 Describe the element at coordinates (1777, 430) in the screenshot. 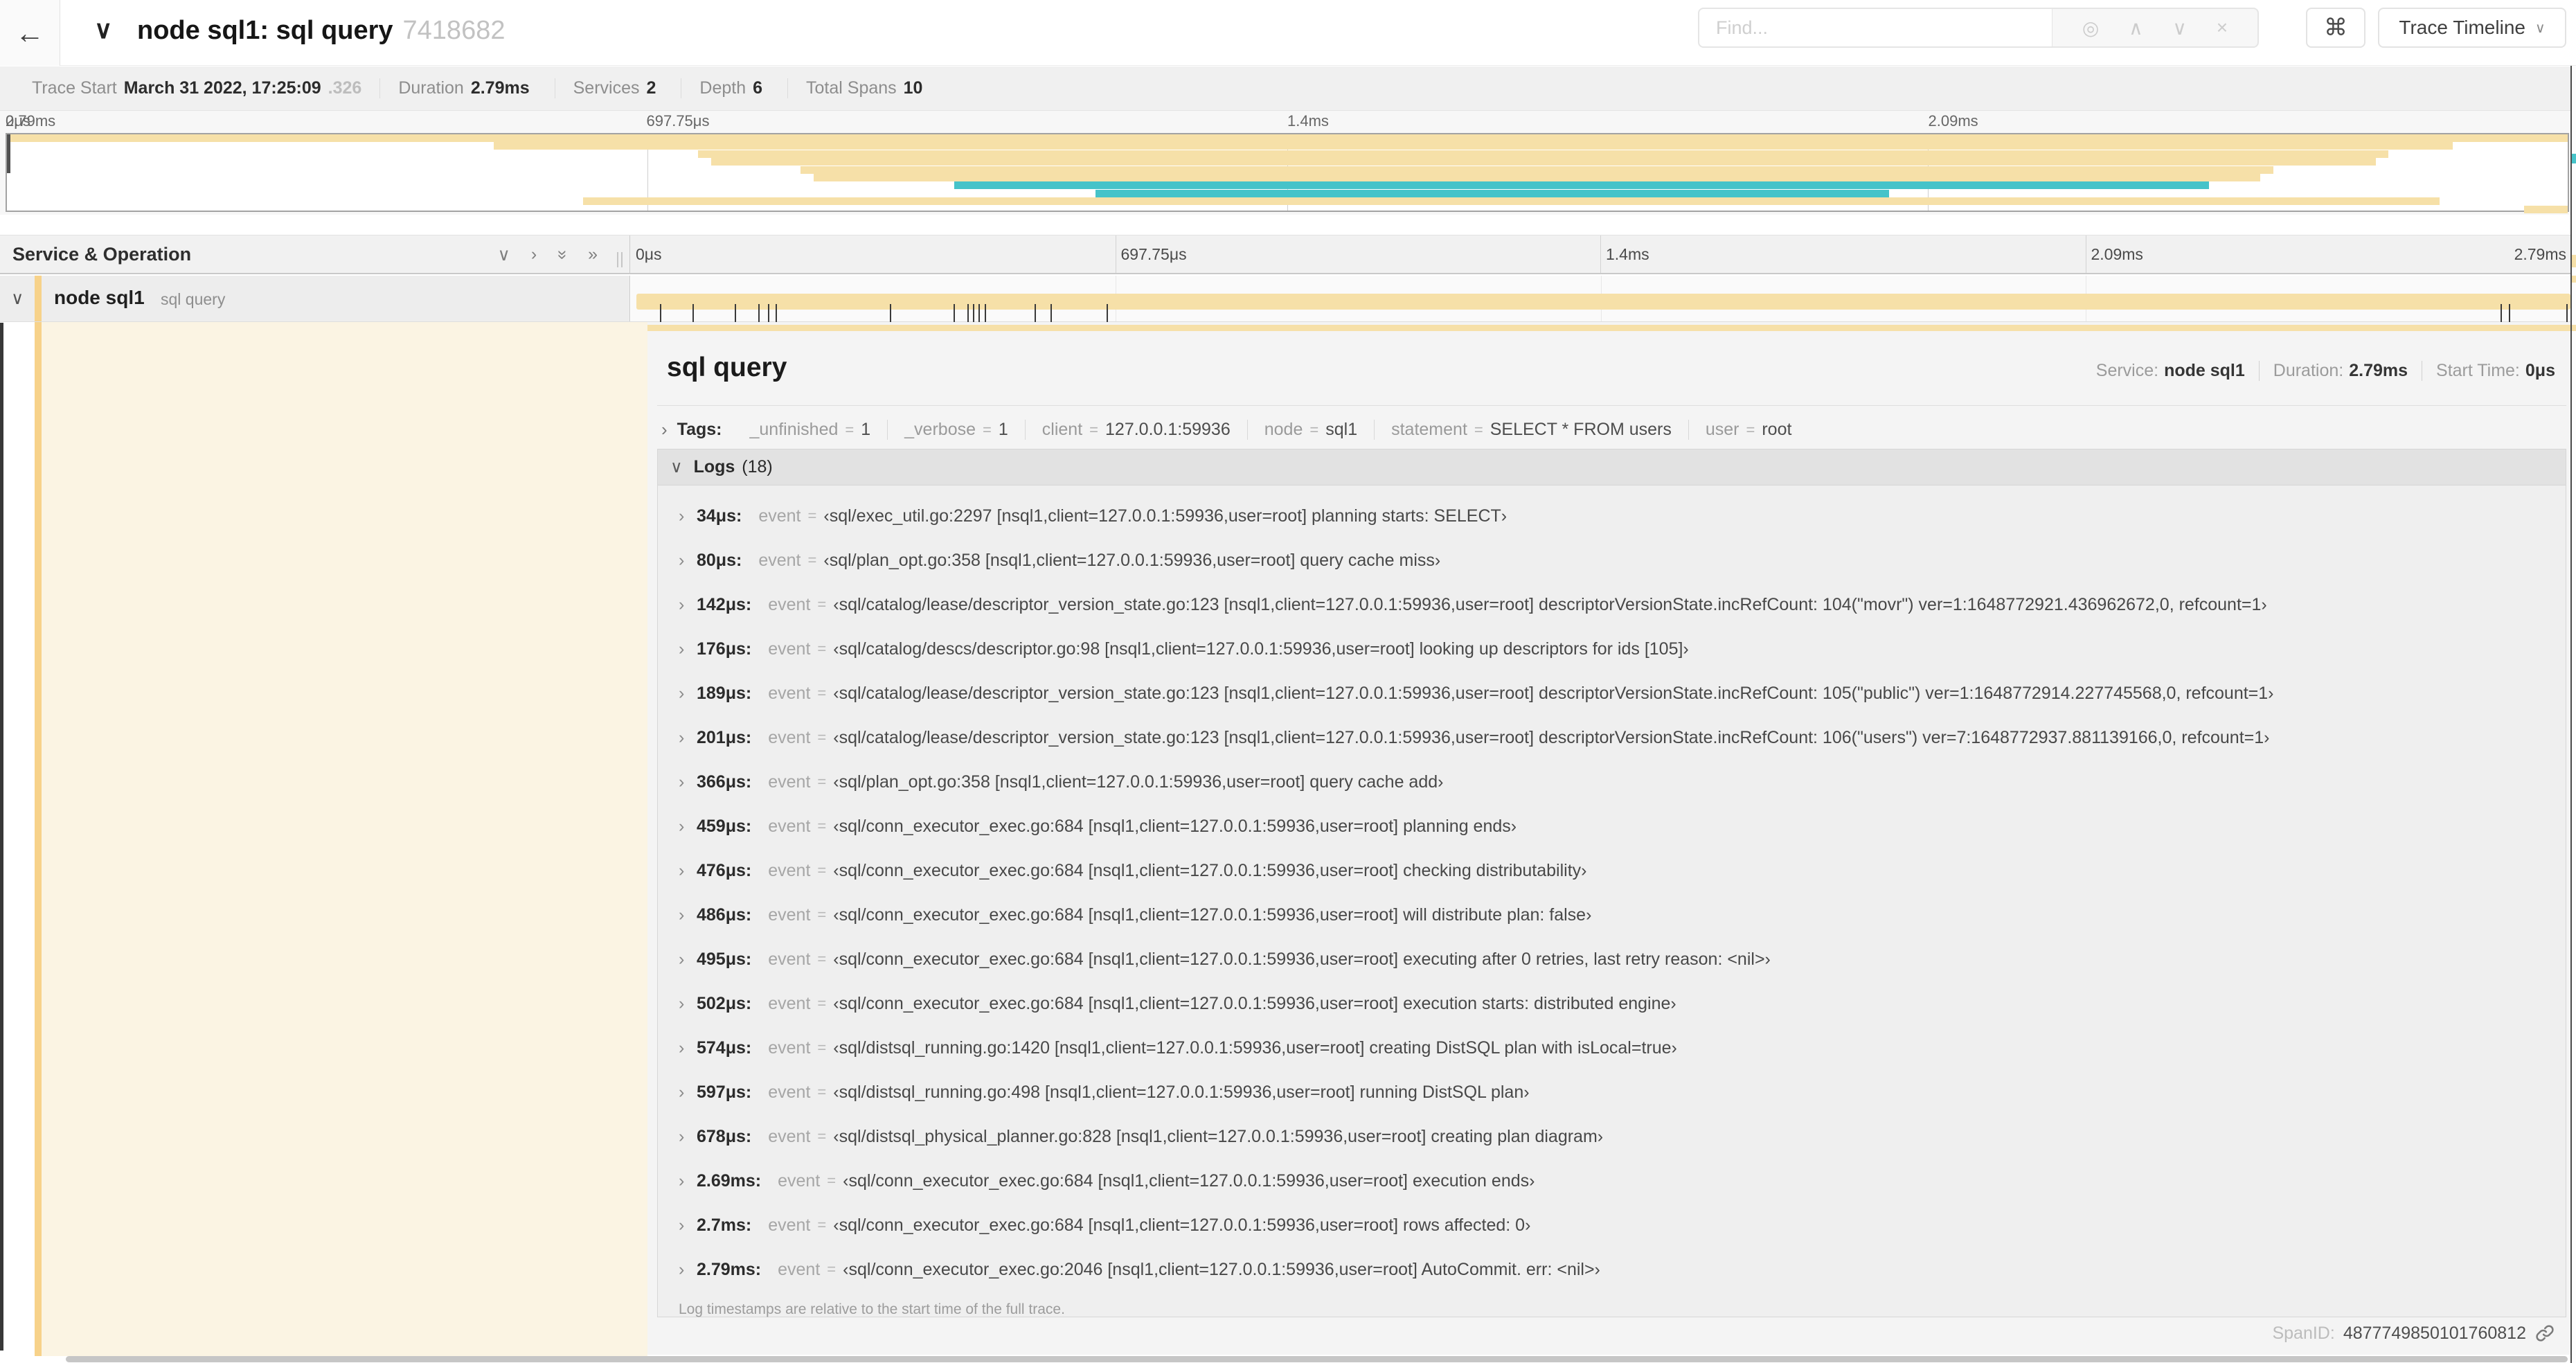

I see `tag-value: root` at that location.